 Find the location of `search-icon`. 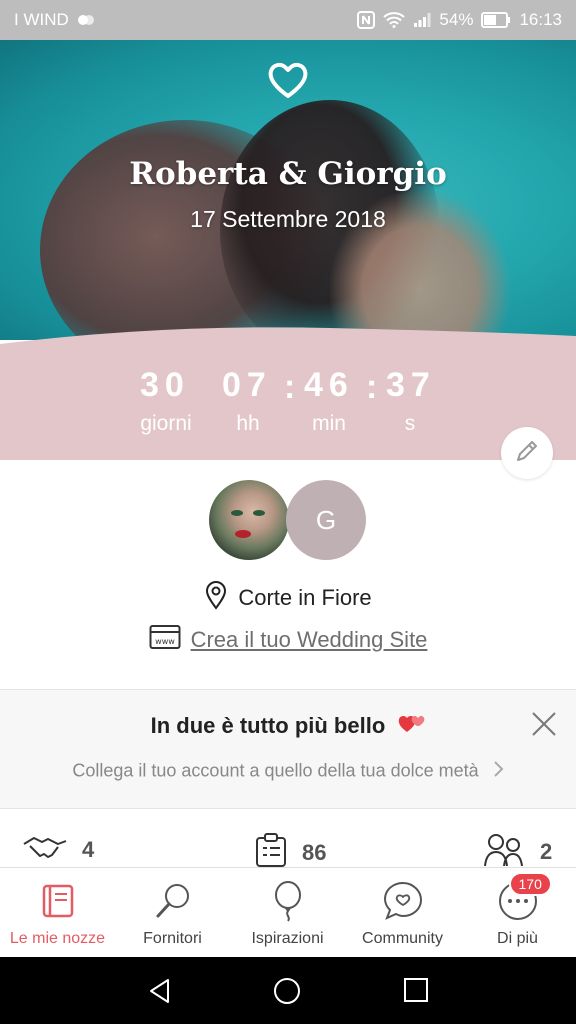

search-icon is located at coordinates (173, 901).